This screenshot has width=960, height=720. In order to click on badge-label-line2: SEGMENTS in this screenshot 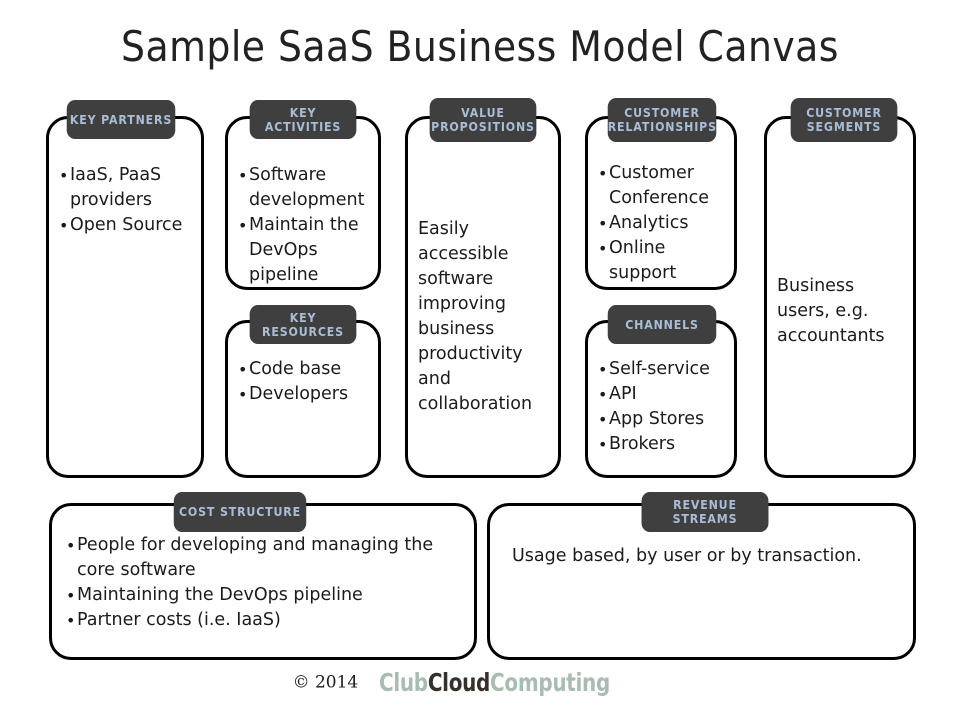, I will do `click(844, 127)`.